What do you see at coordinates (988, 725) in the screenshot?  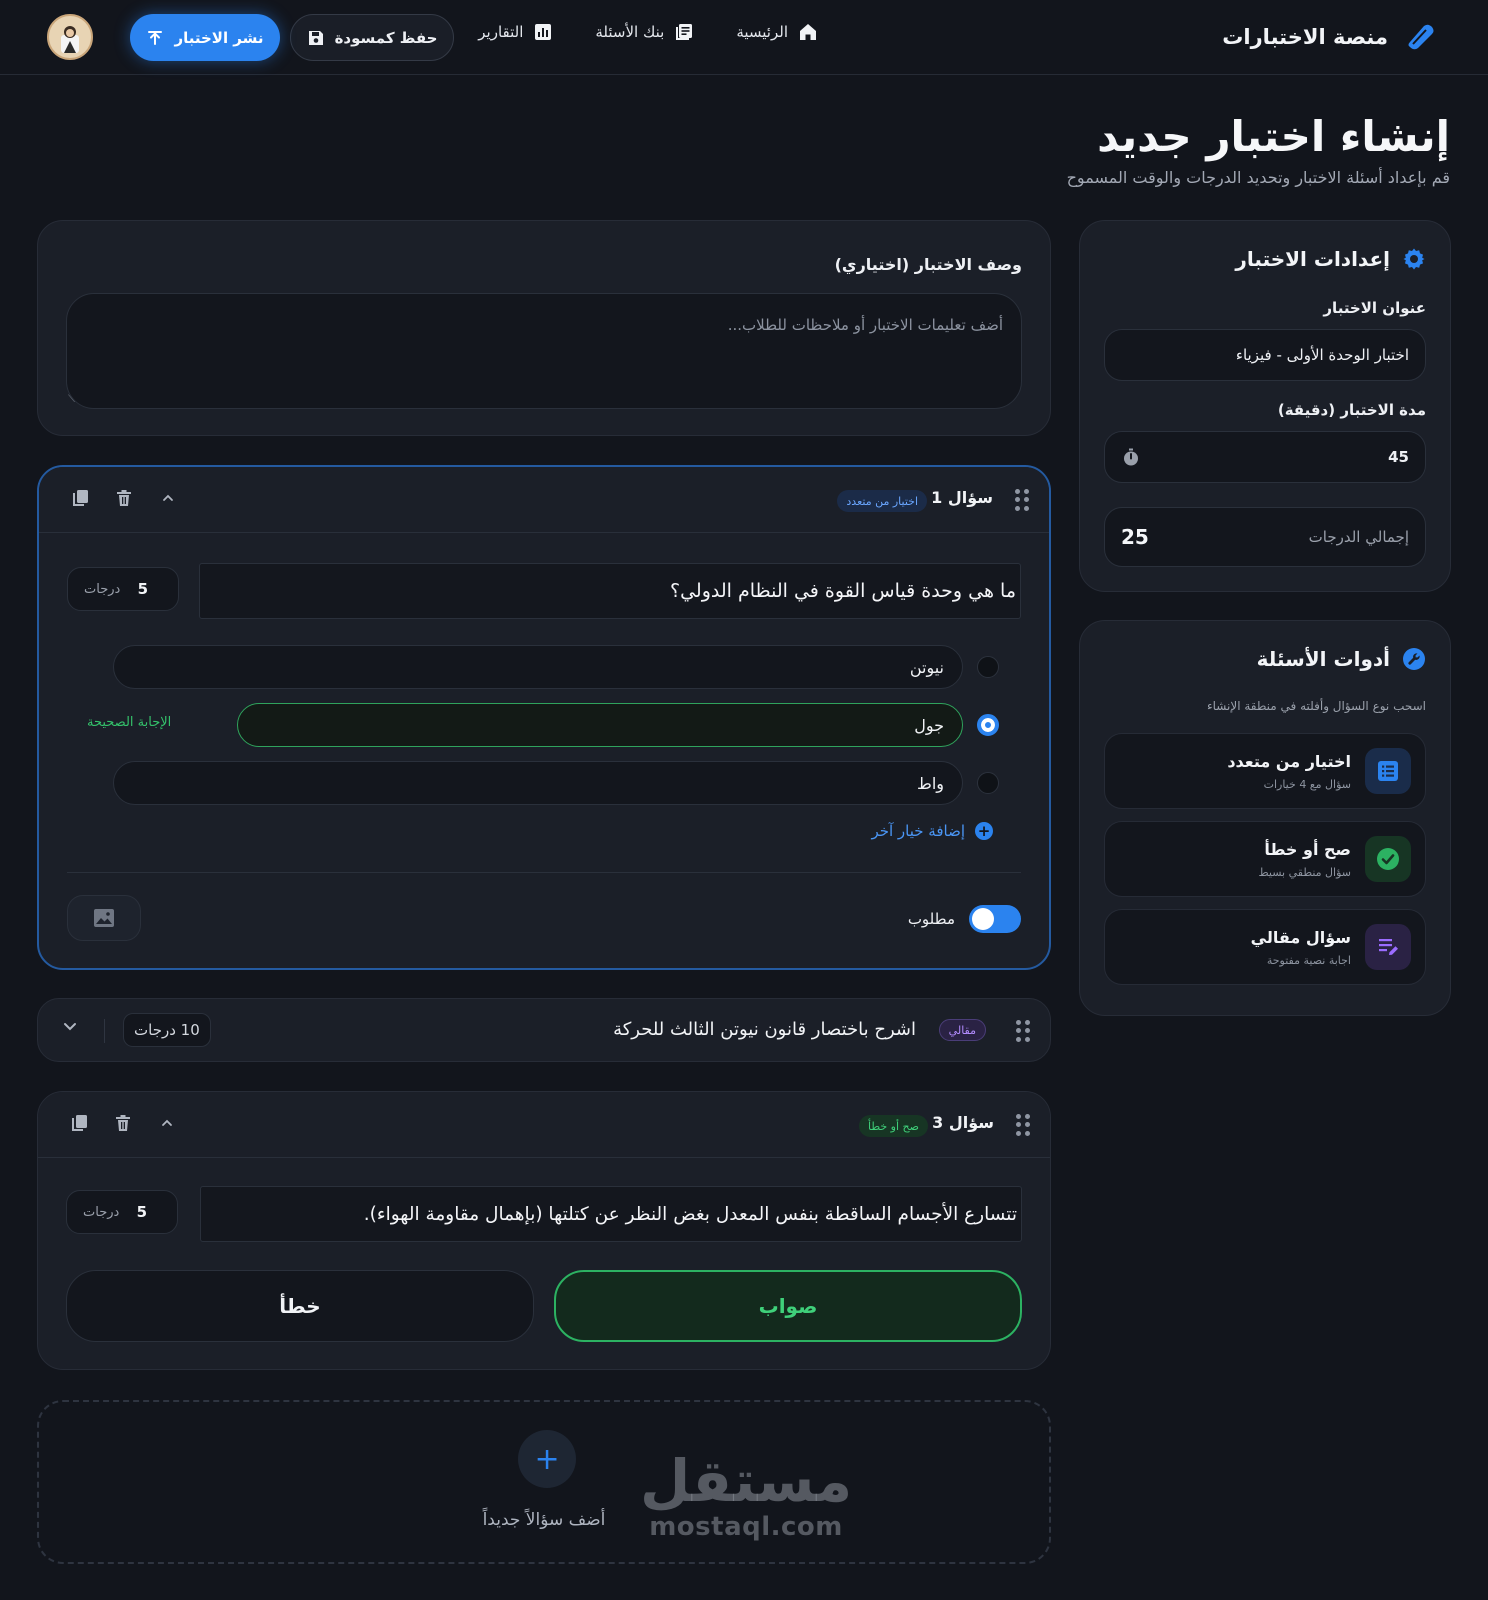 I see `option-radio-selected` at bounding box center [988, 725].